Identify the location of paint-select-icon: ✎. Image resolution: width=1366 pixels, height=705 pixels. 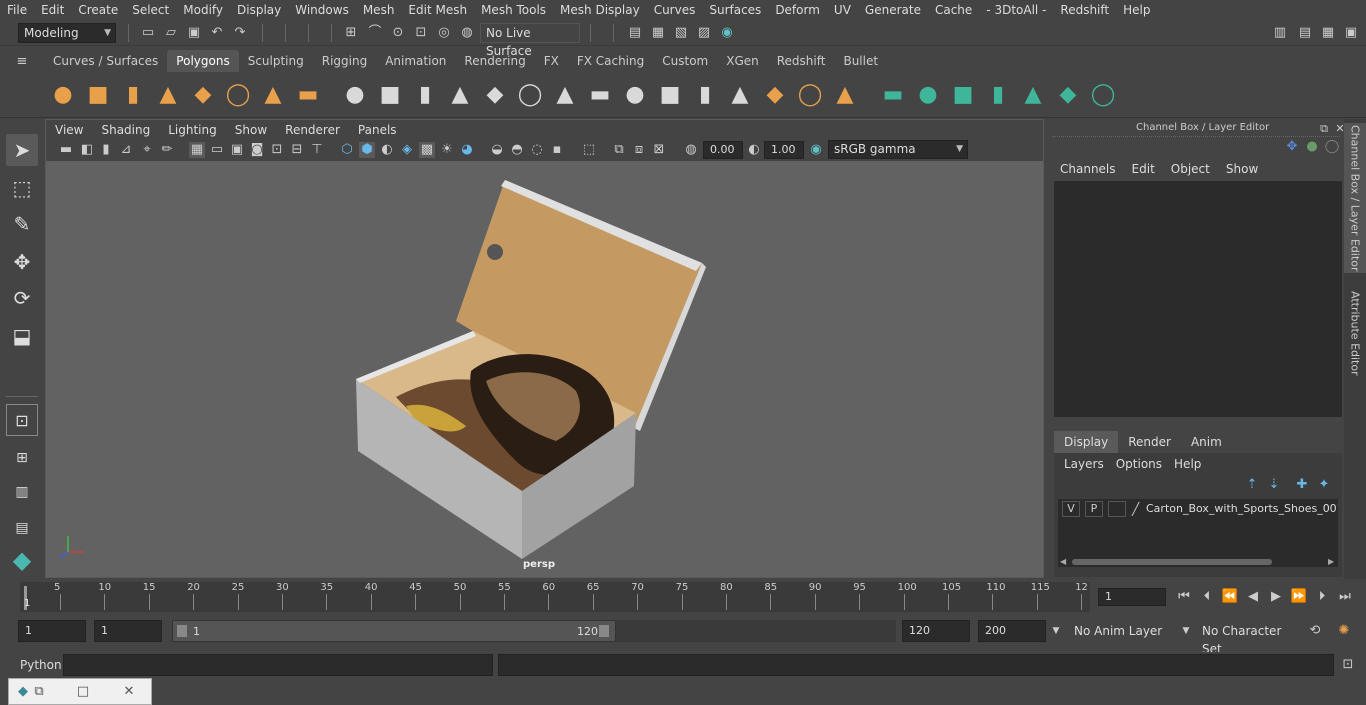
(22, 224).